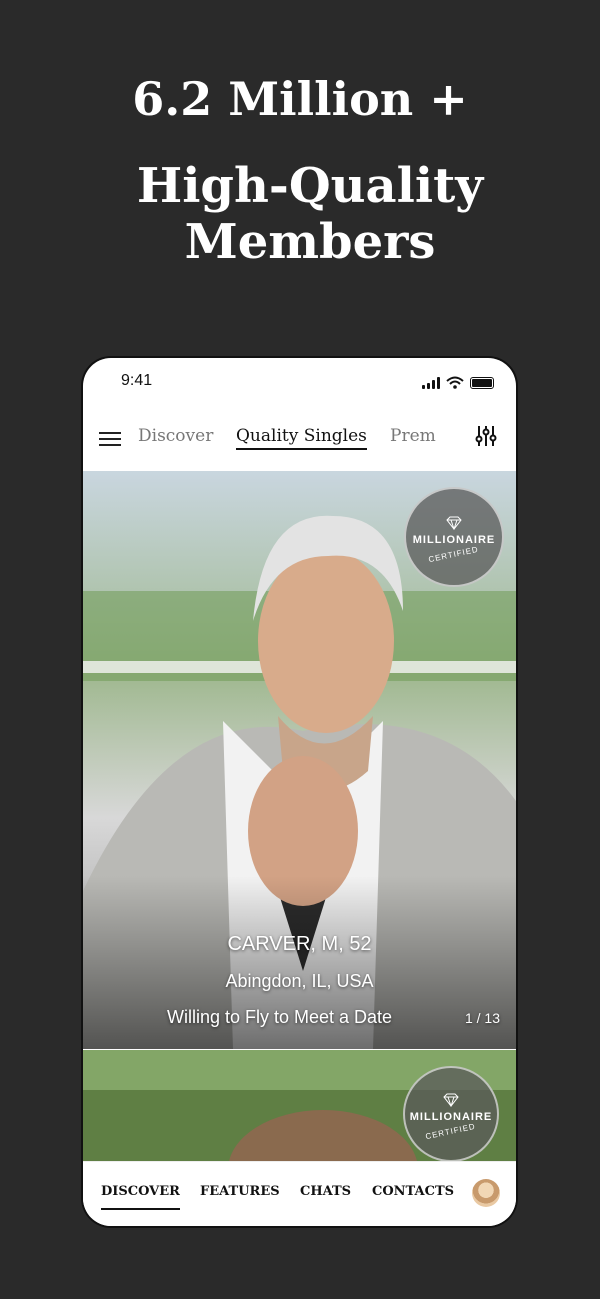 This screenshot has width=600, height=1299. What do you see at coordinates (299, 1106) in the screenshot?
I see `profile-card: MILLIONAIRE CERTIFIED` at bounding box center [299, 1106].